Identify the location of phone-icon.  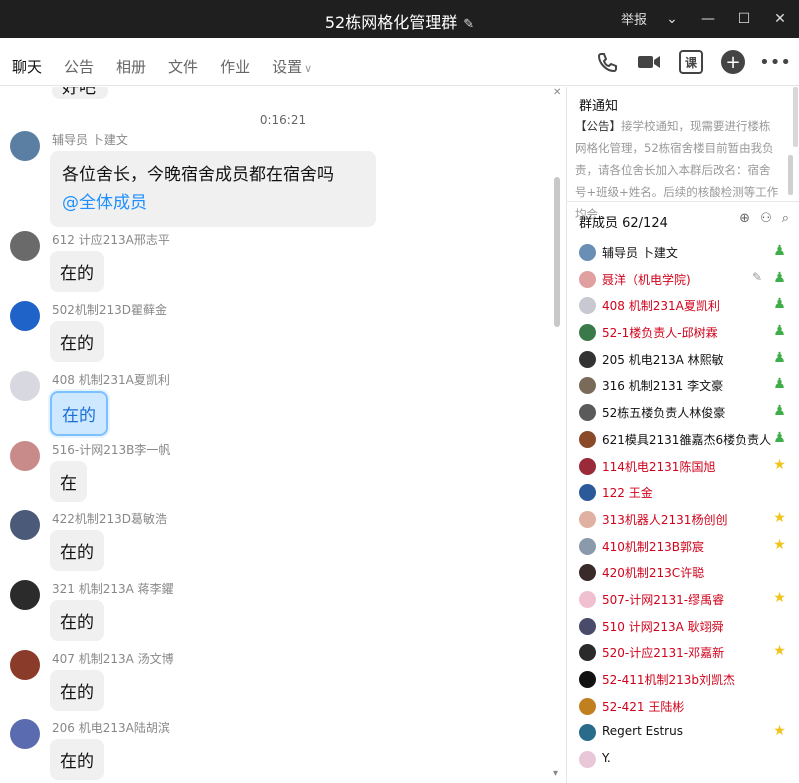
(607, 62).